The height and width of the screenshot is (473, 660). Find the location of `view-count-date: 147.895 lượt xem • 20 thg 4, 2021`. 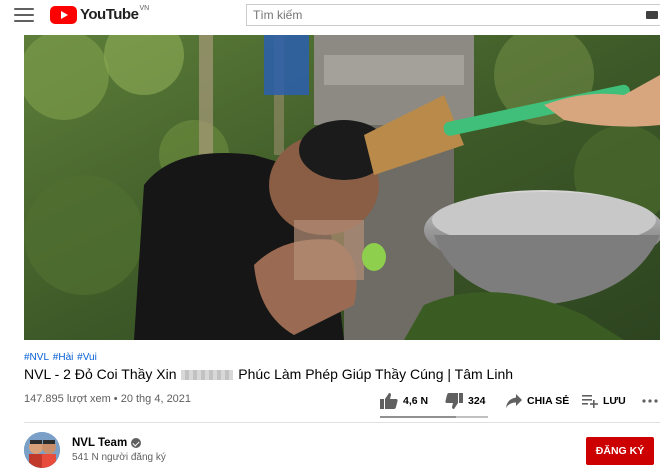

view-count-date: 147.895 lượt xem • 20 thg 4, 2021 is located at coordinates (108, 399).